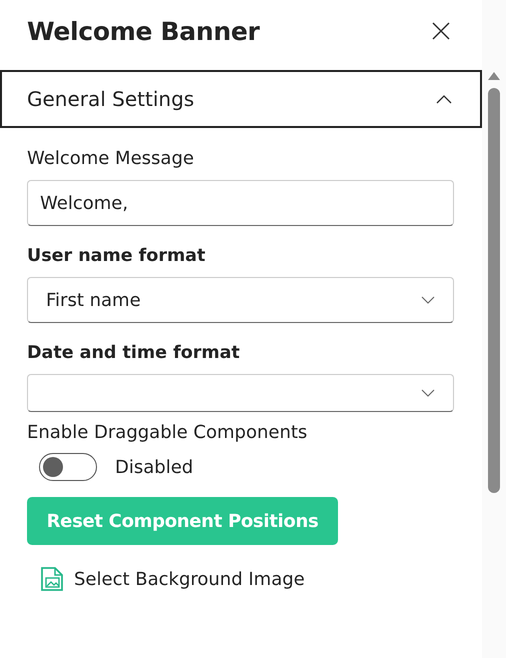  What do you see at coordinates (111, 158) in the screenshot?
I see `field-label: Welcome Message` at bounding box center [111, 158].